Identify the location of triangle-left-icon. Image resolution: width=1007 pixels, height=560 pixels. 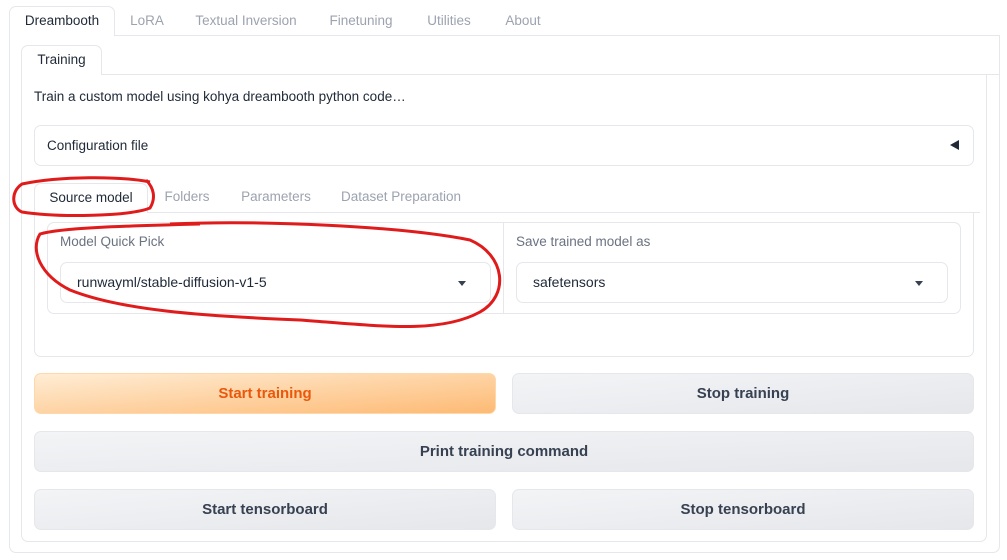
(954, 145).